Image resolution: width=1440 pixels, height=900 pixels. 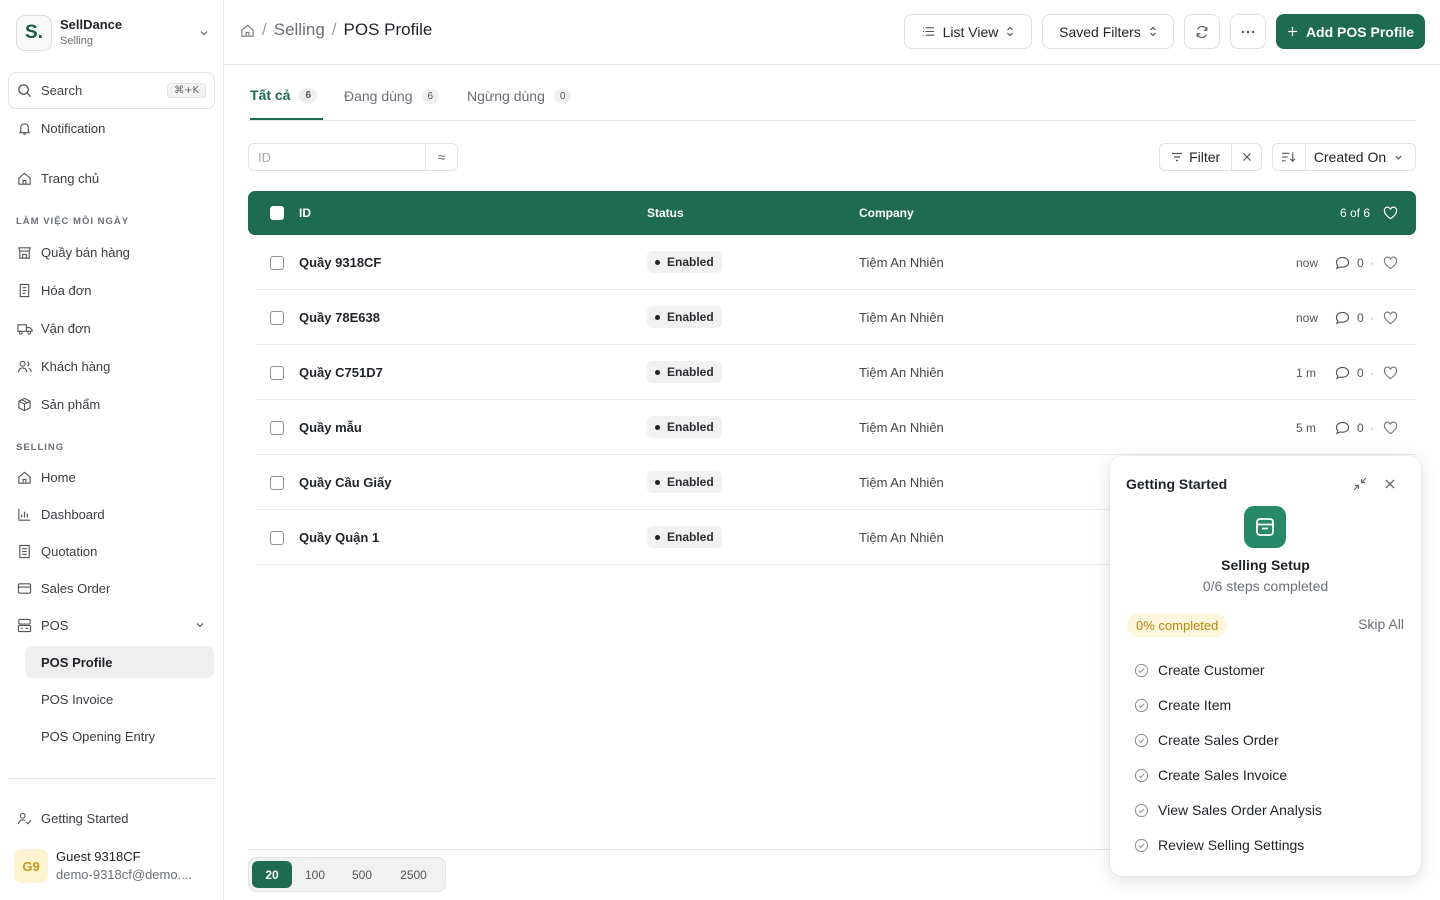 I want to click on clear-filter-button, so click(x=1246, y=157).